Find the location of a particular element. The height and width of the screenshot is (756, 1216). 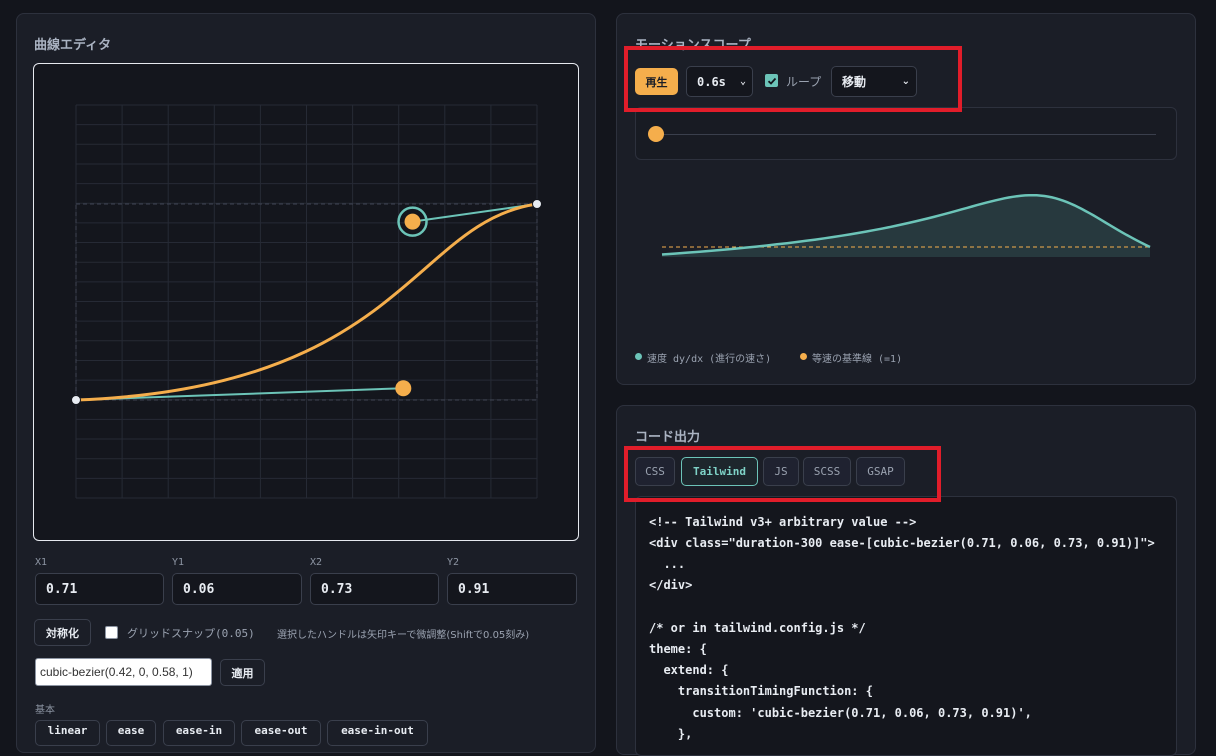

code-line: extend: { is located at coordinates (689, 670).